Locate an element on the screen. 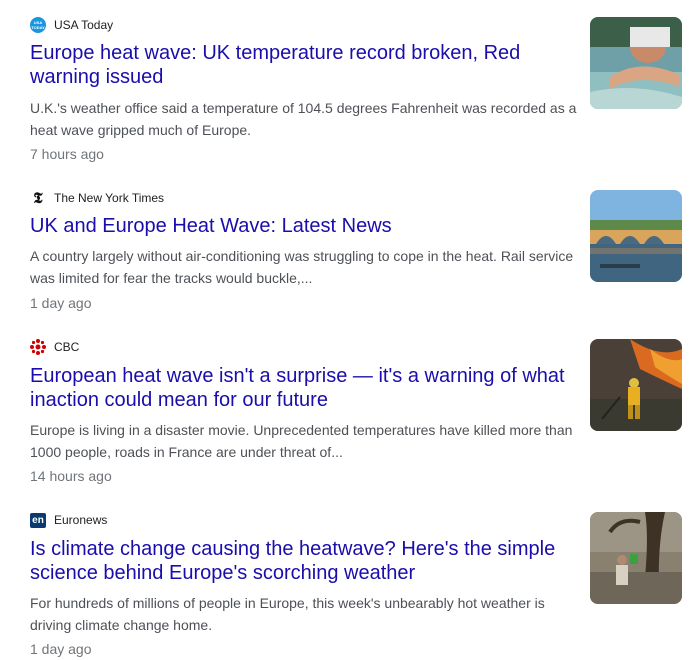  article-source: en Euronews is located at coordinates (68, 520).